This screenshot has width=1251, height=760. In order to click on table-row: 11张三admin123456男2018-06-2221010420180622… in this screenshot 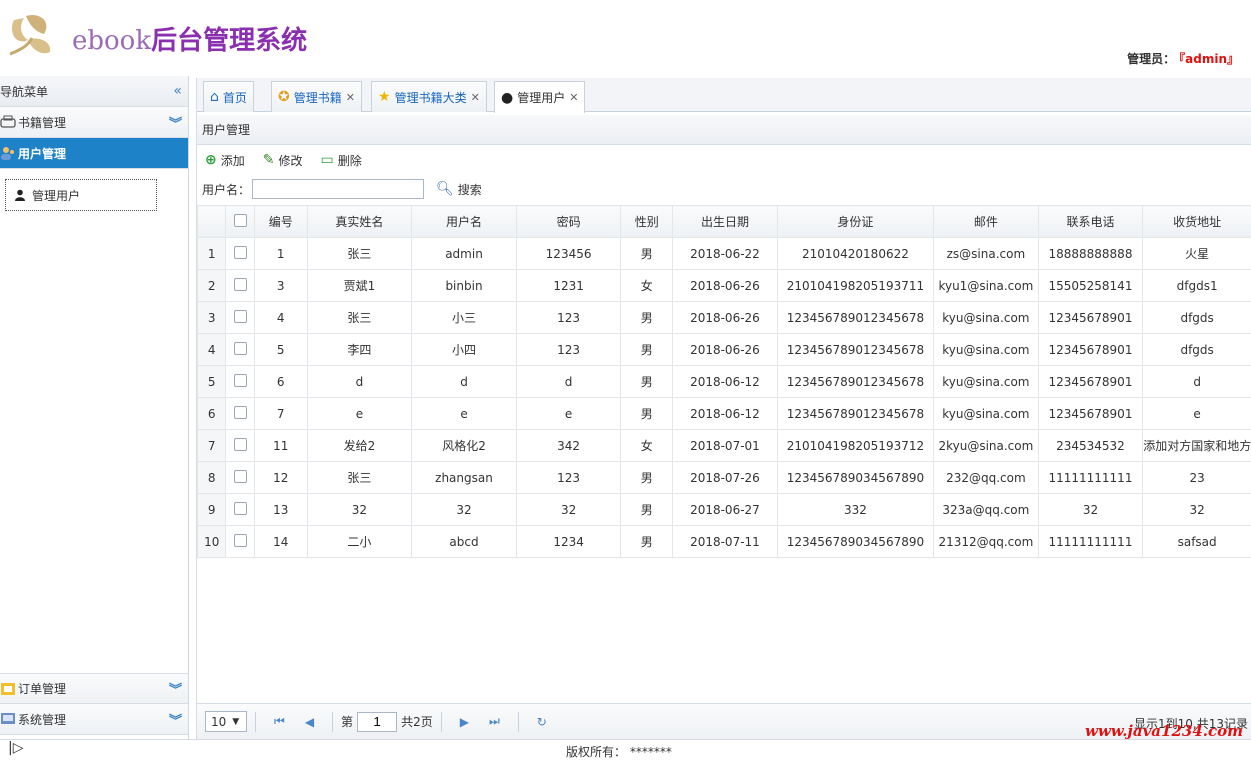, I will do `click(724, 254)`.